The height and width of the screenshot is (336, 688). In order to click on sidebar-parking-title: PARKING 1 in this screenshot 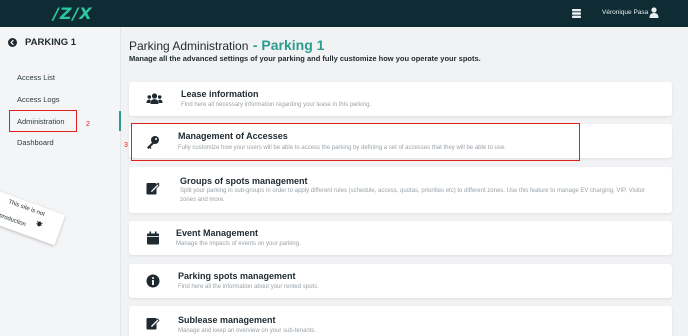, I will do `click(51, 42)`.